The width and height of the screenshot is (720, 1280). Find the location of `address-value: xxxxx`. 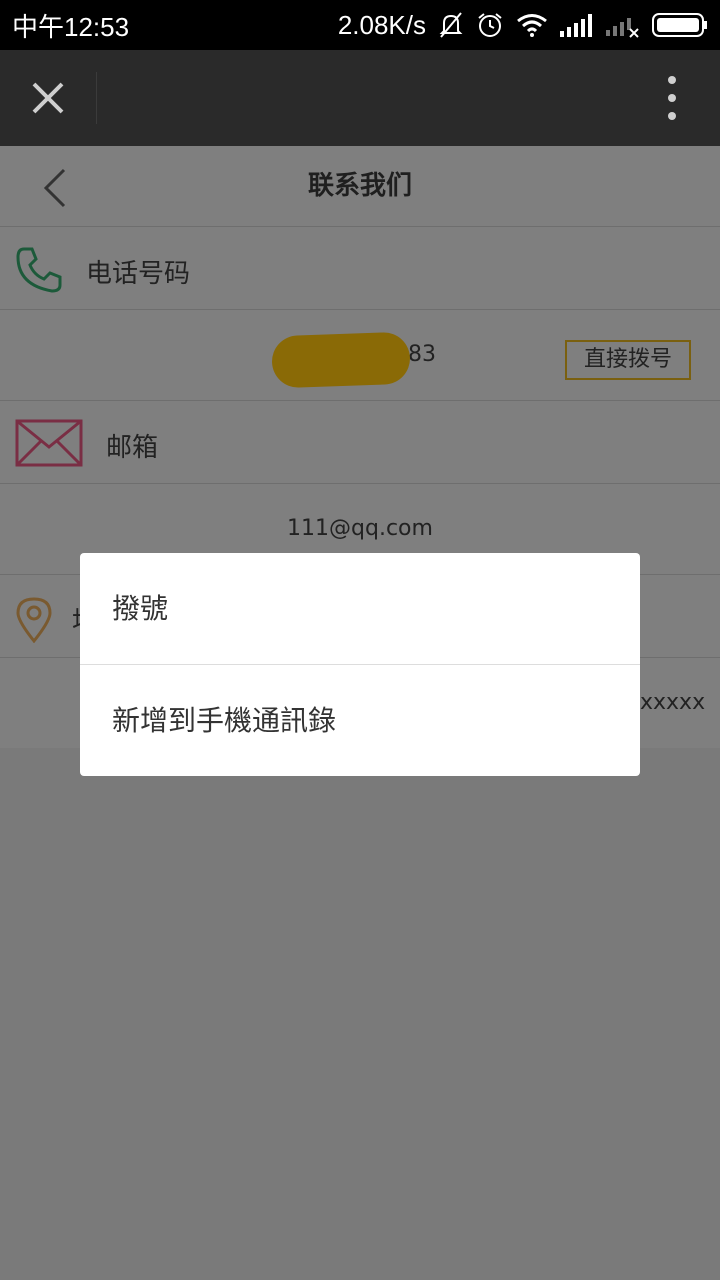

address-value: xxxxx is located at coordinates (672, 702).